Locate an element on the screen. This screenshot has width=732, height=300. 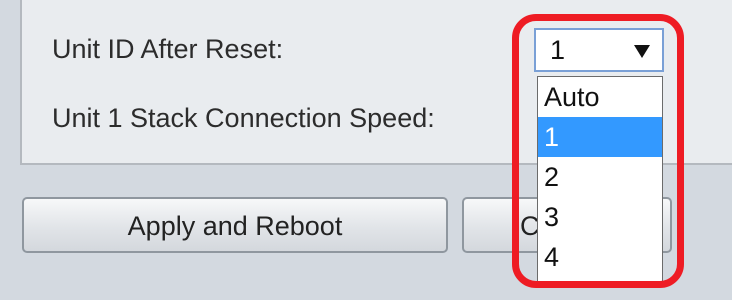
dropdown-option-auto: Auto is located at coordinates (600, 97).